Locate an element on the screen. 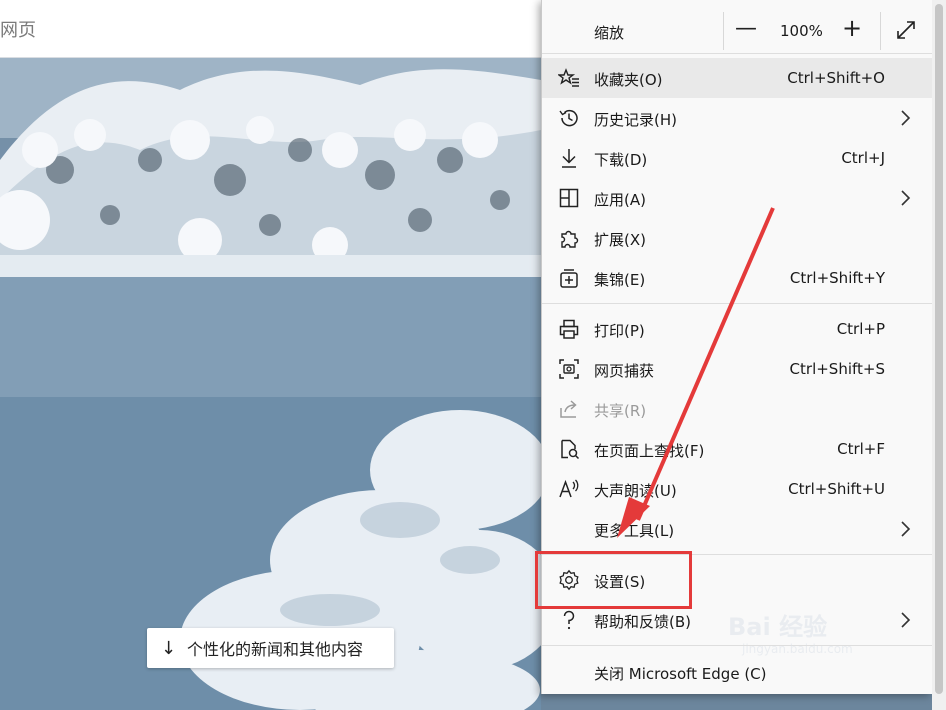  menu-item-shortcut: Ctrl+F is located at coordinates (861, 449).